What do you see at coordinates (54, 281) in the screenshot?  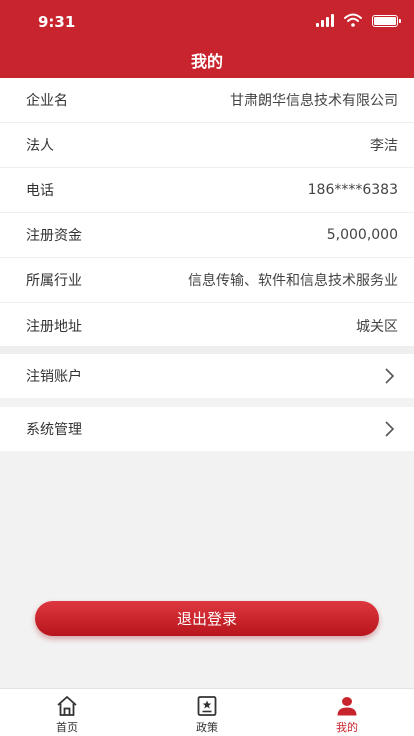 I see `info-label: 所属行业` at bounding box center [54, 281].